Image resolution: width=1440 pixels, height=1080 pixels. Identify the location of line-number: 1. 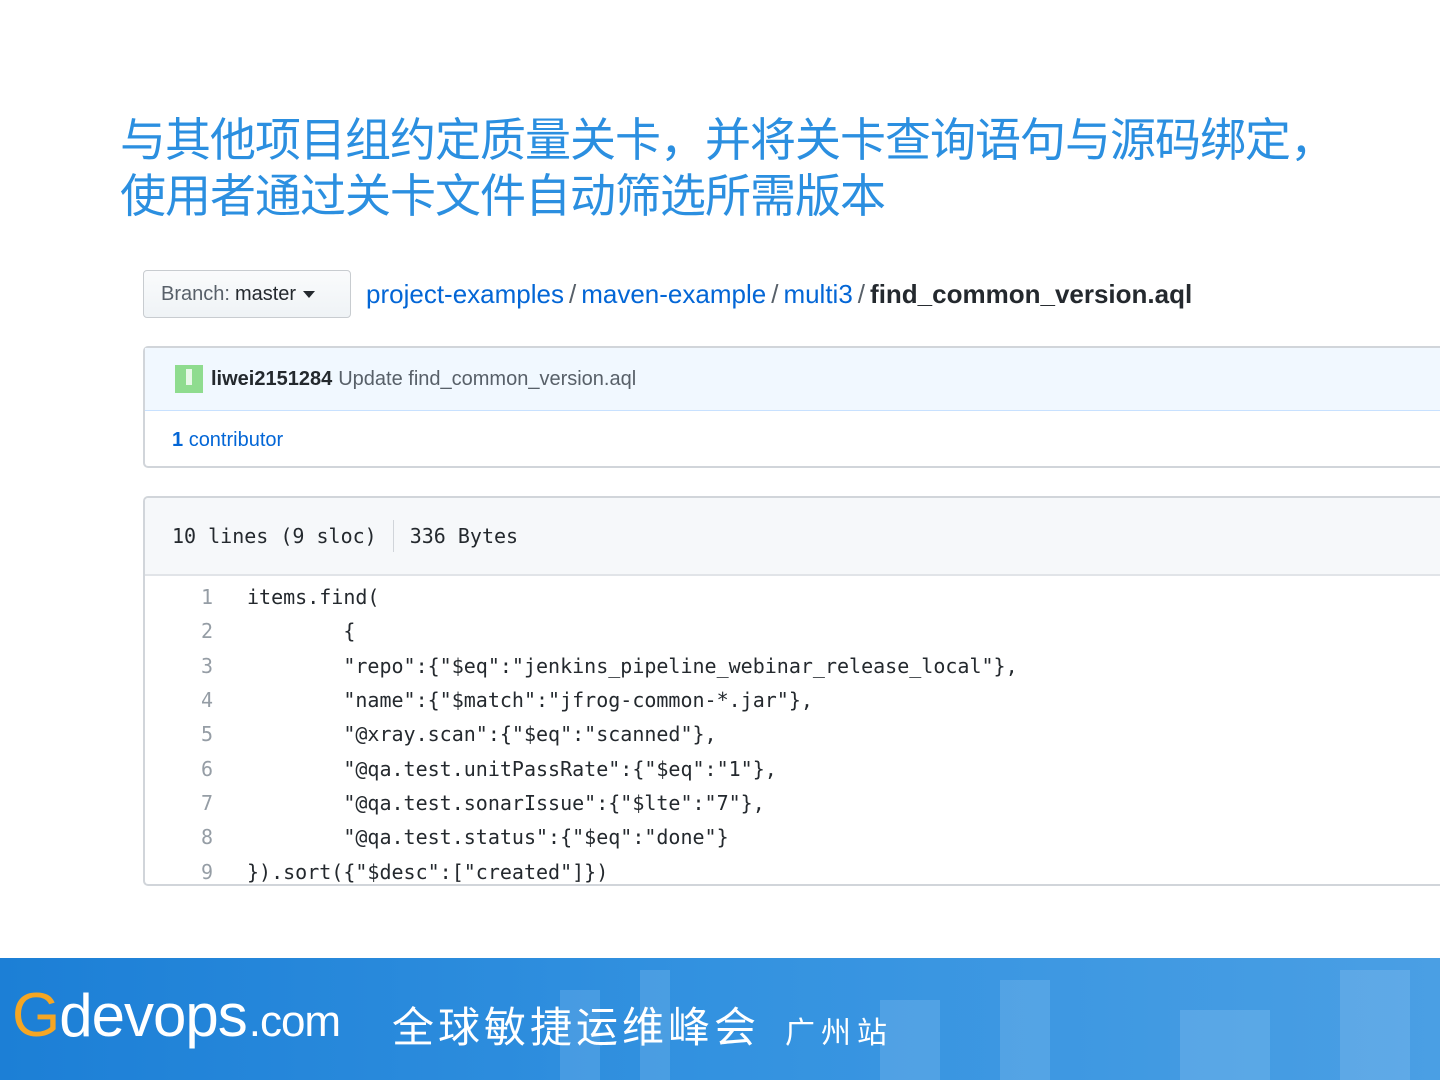
(180, 597).